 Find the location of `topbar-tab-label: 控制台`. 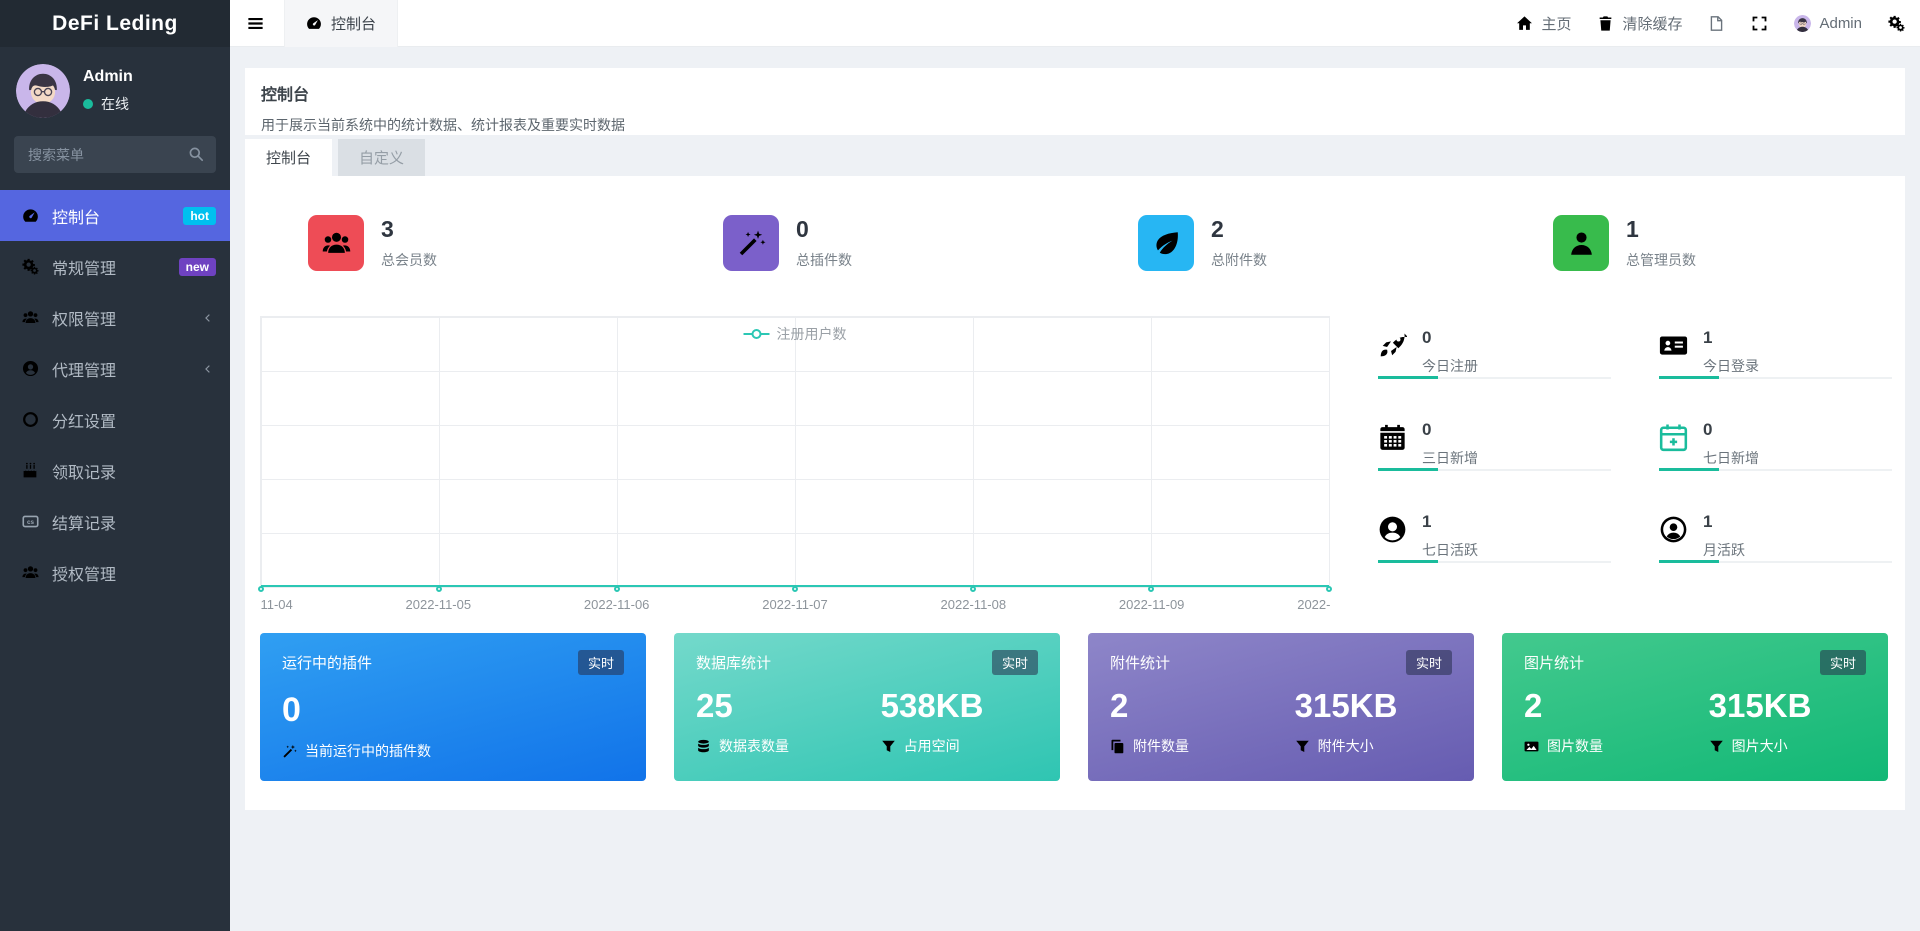

topbar-tab-label: 控制台 is located at coordinates (354, 24).